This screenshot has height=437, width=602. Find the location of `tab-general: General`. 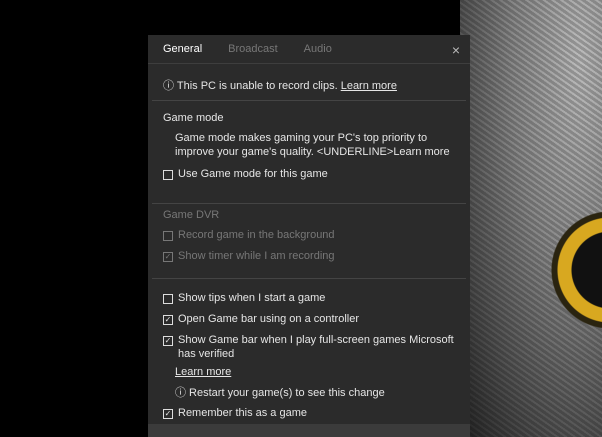

tab-general: General is located at coordinates (182, 49).